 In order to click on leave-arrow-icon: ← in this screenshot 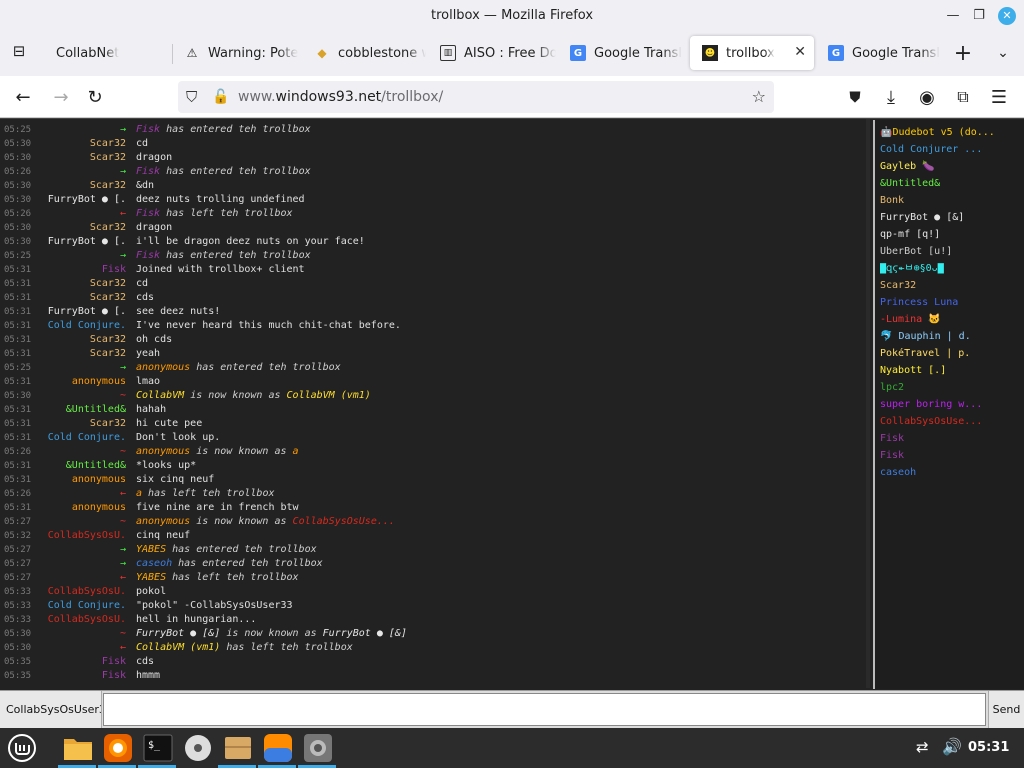, I will do `click(122, 493)`.